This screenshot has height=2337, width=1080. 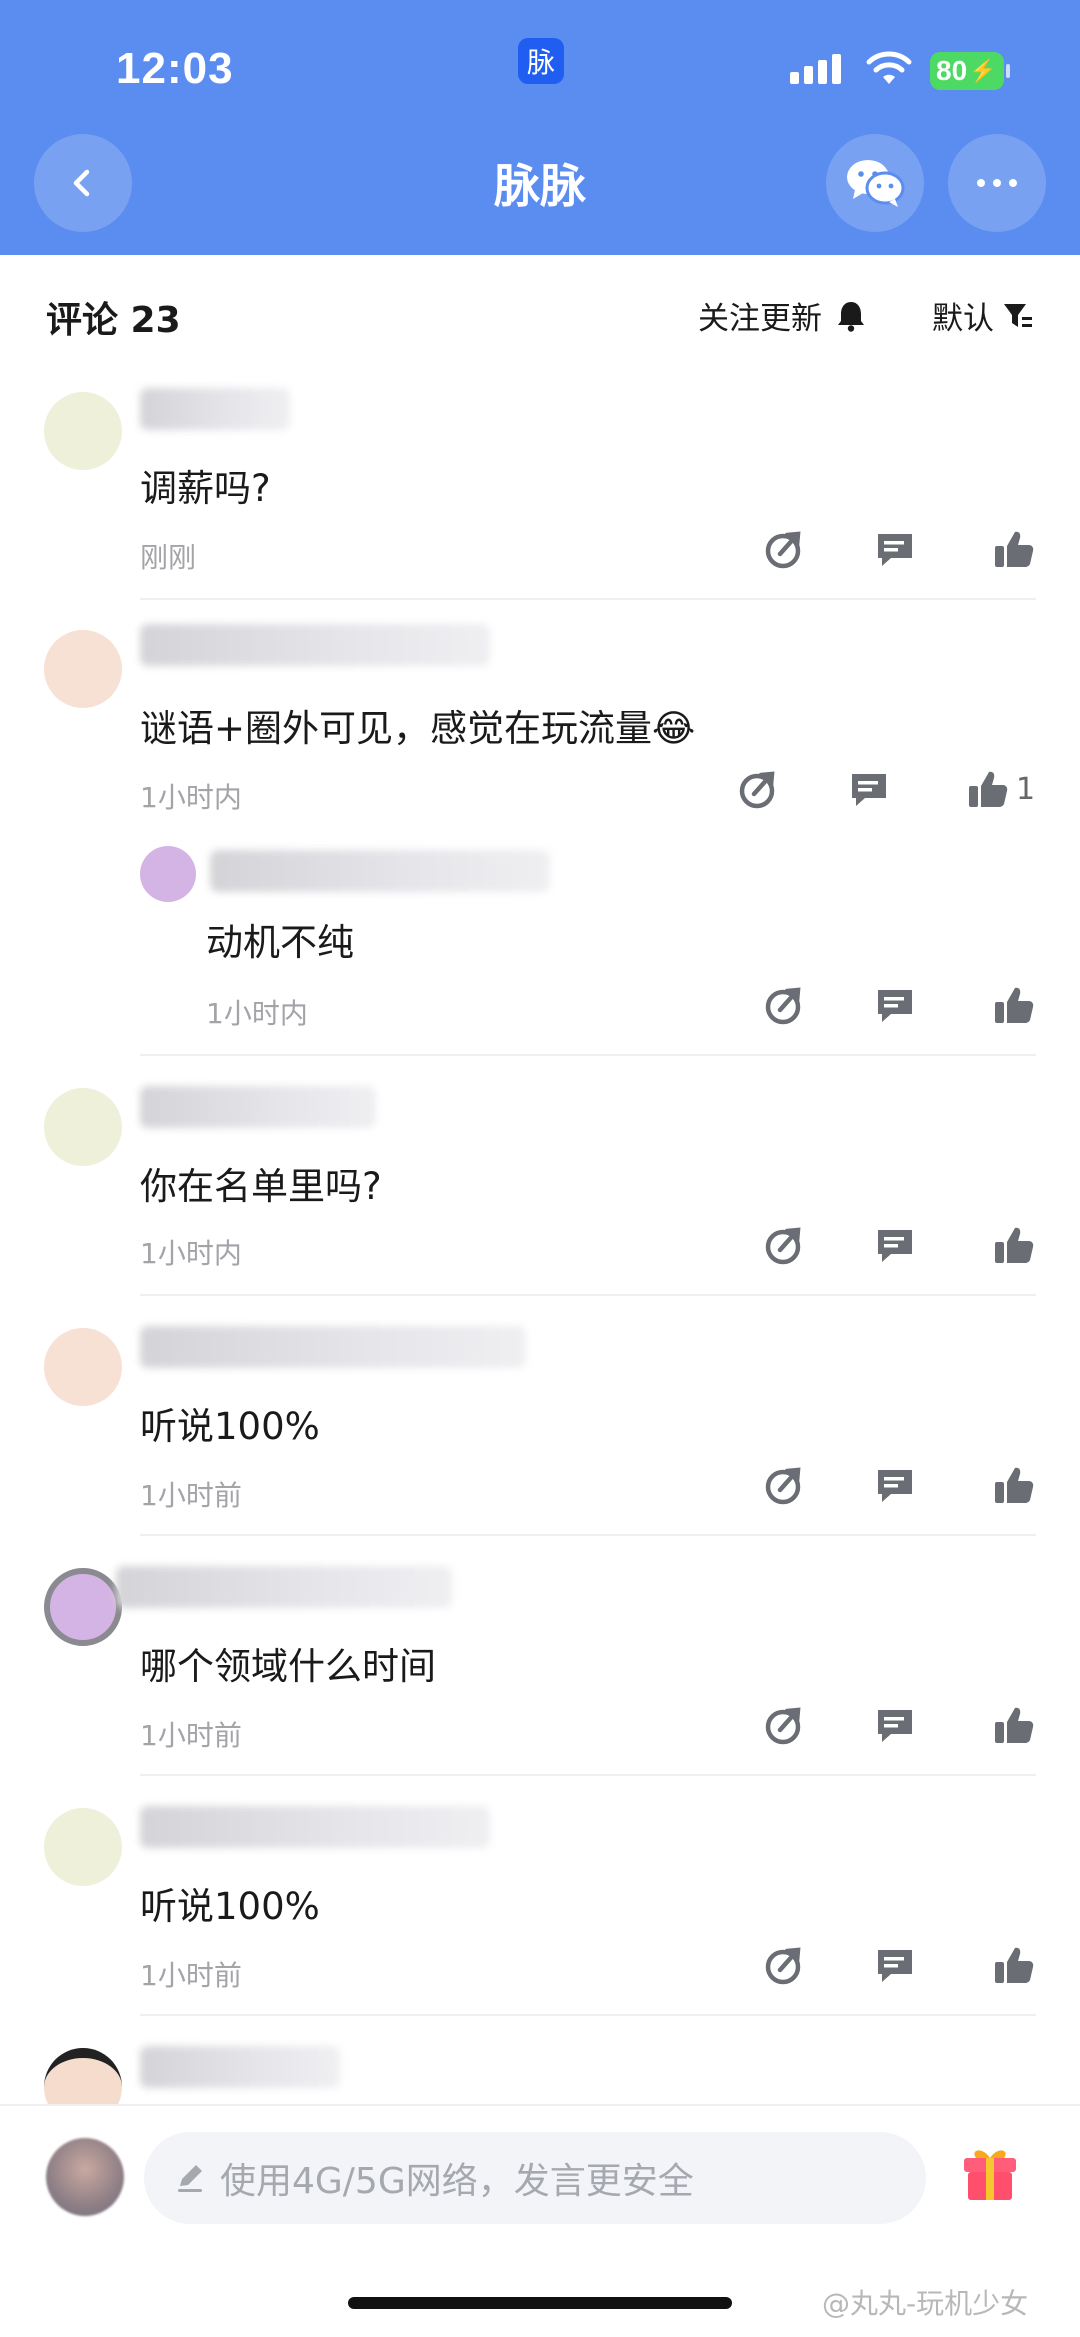 I want to click on reply-text: 动机不纯, so click(x=280, y=942).